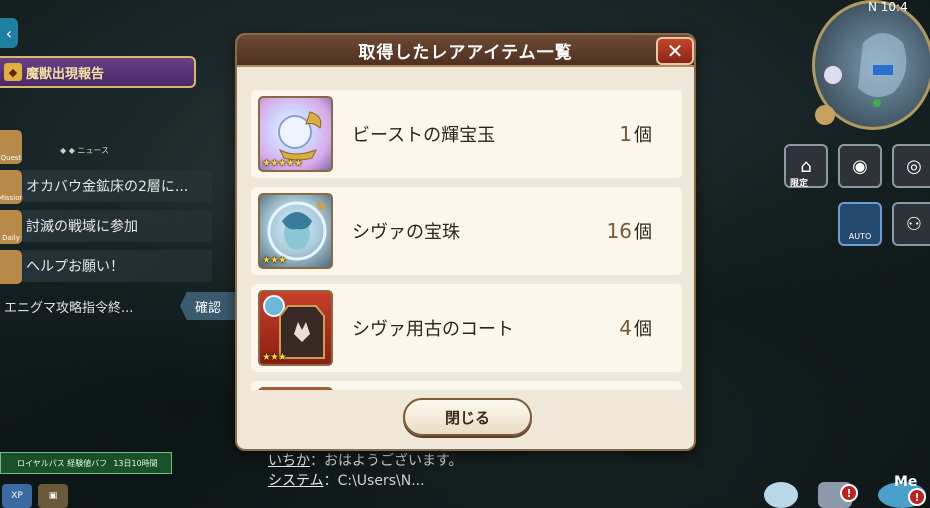 The height and width of the screenshot is (508, 930). I want to click on item-icon, so click(295, 388).